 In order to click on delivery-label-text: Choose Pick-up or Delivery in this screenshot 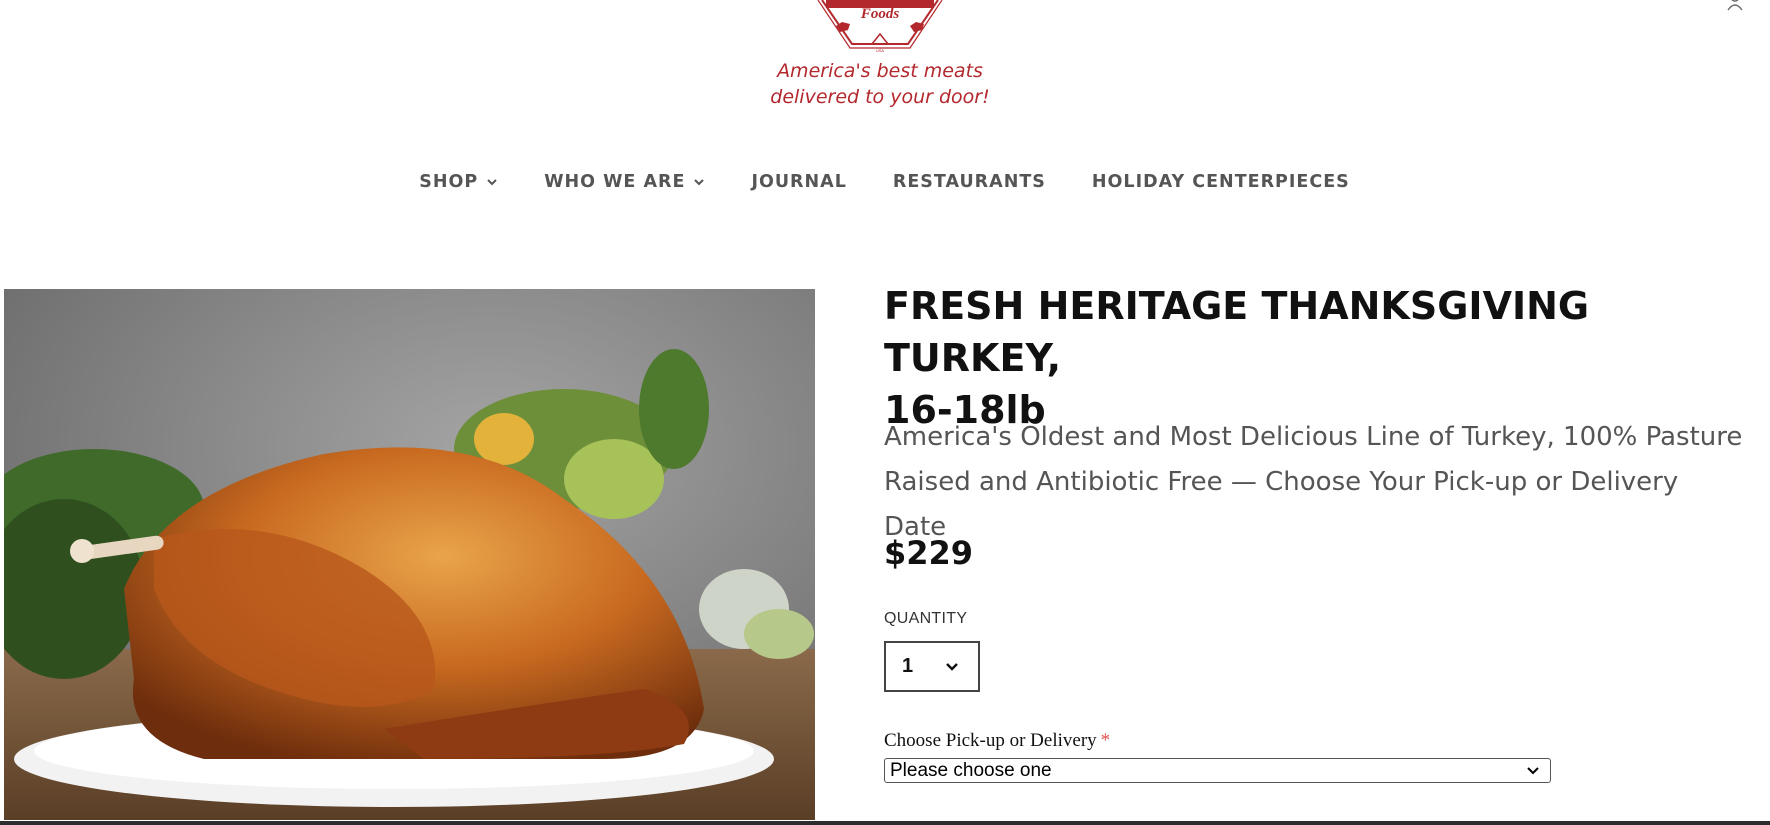, I will do `click(990, 740)`.